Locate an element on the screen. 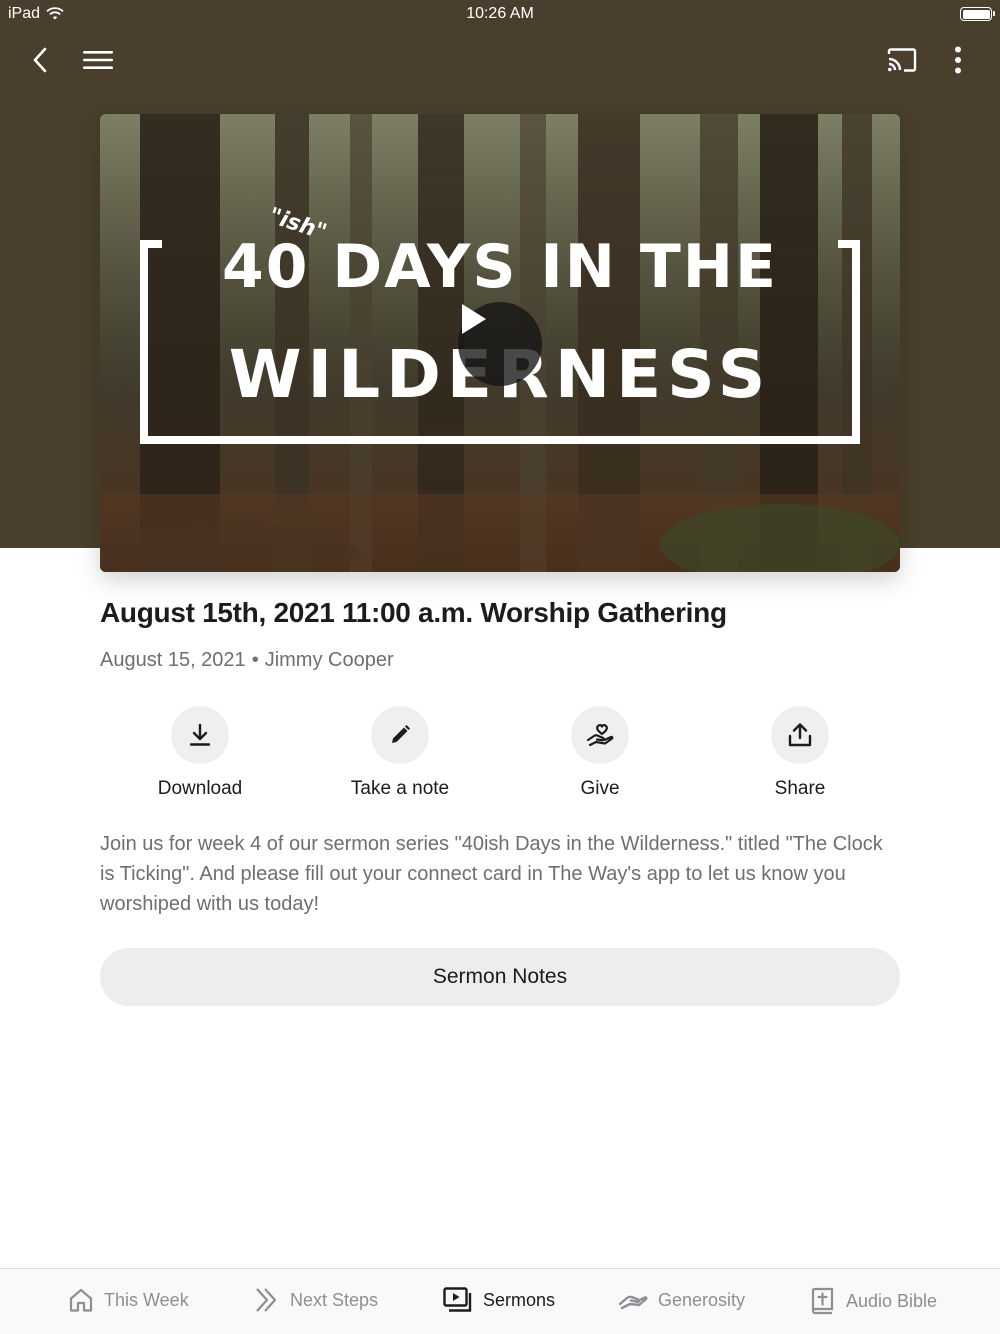 This screenshot has width=1000, height=1334. take-note-button: Take a note is located at coordinates (400, 753).